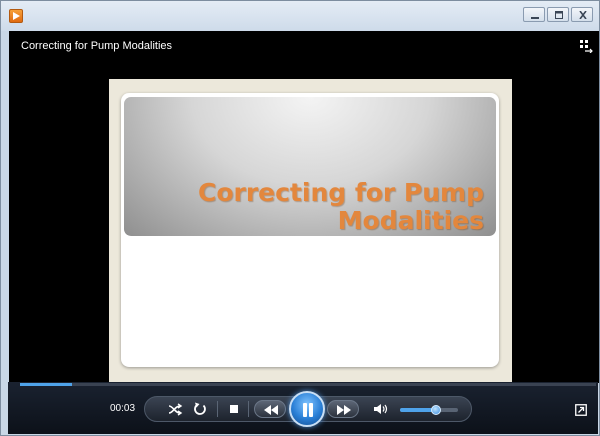 Image resolution: width=600 pixels, height=436 pixels. I want to click on repeat-button, so click(200, 409).